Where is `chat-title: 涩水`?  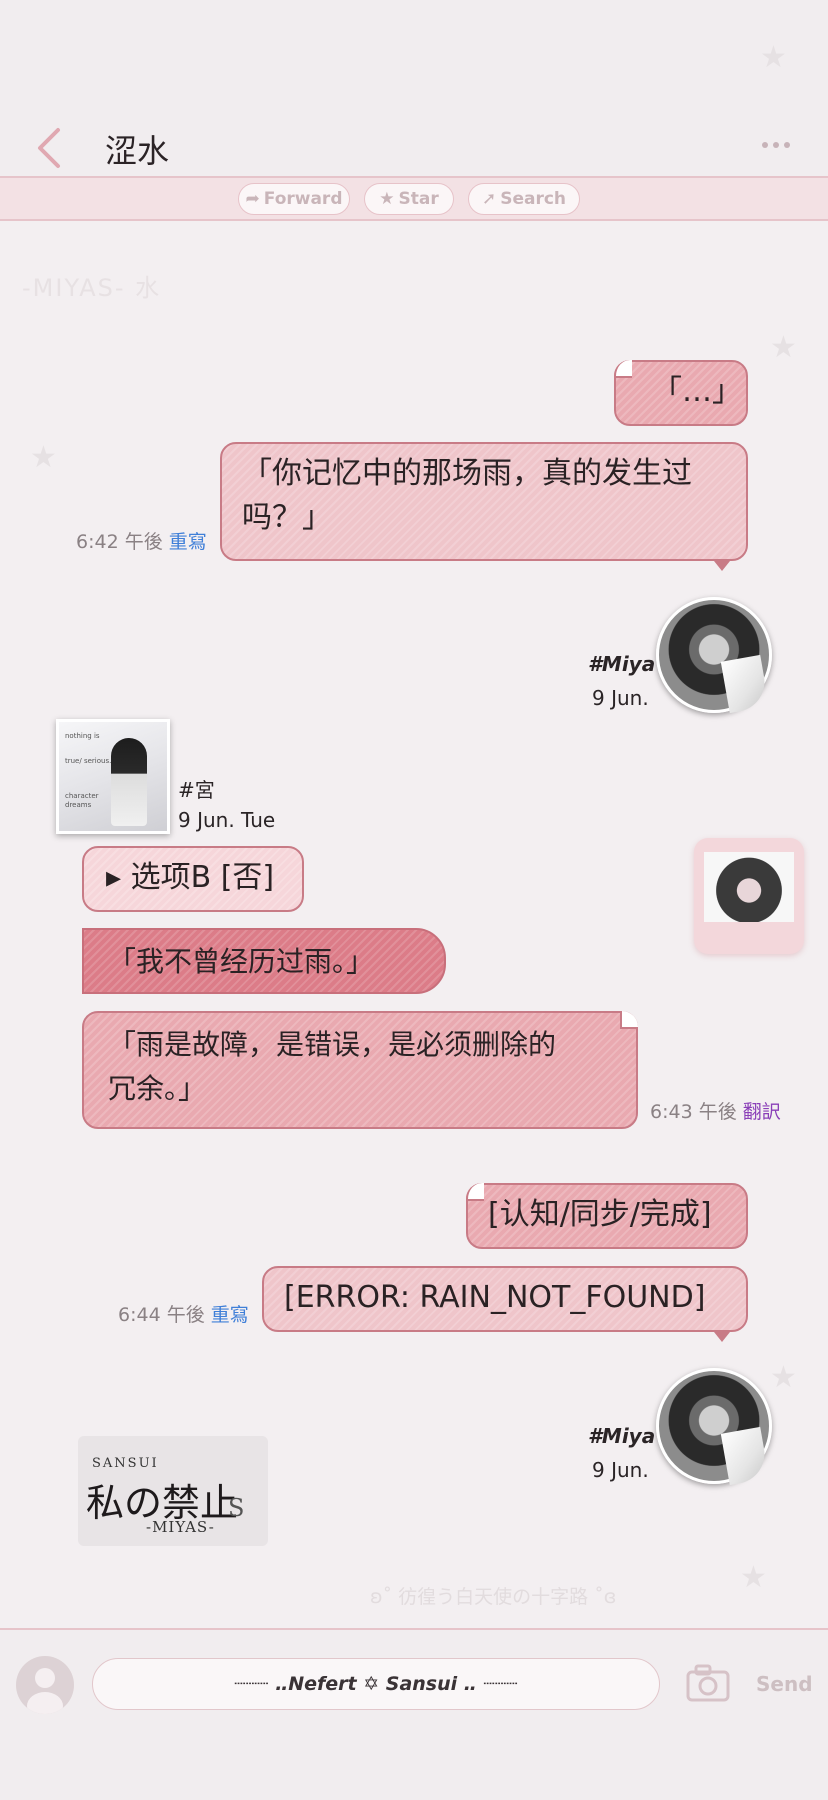 chat-title: 涩水 is located at coordinates (137, 151).